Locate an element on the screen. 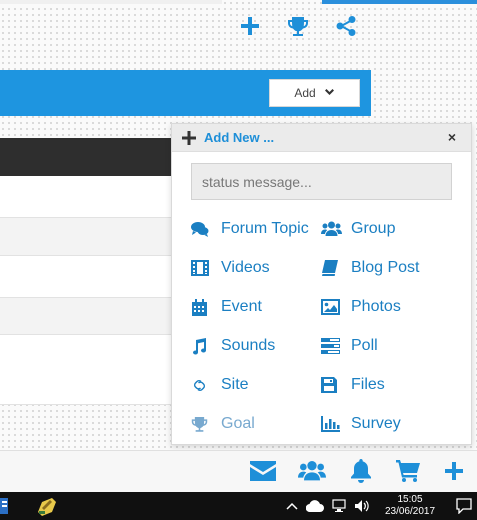 The width and height of the screenshot is (477, 520). taskbar-clock: 15:05 23/06/2017 is located at coordinates (410, 506).